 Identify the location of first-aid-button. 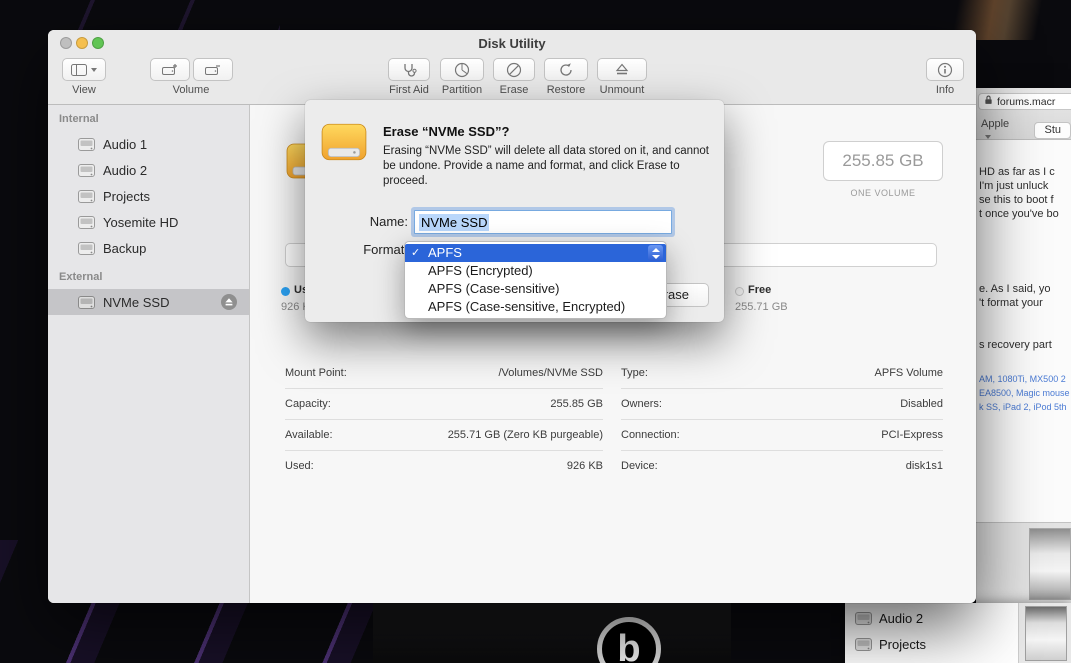
(409, 69).